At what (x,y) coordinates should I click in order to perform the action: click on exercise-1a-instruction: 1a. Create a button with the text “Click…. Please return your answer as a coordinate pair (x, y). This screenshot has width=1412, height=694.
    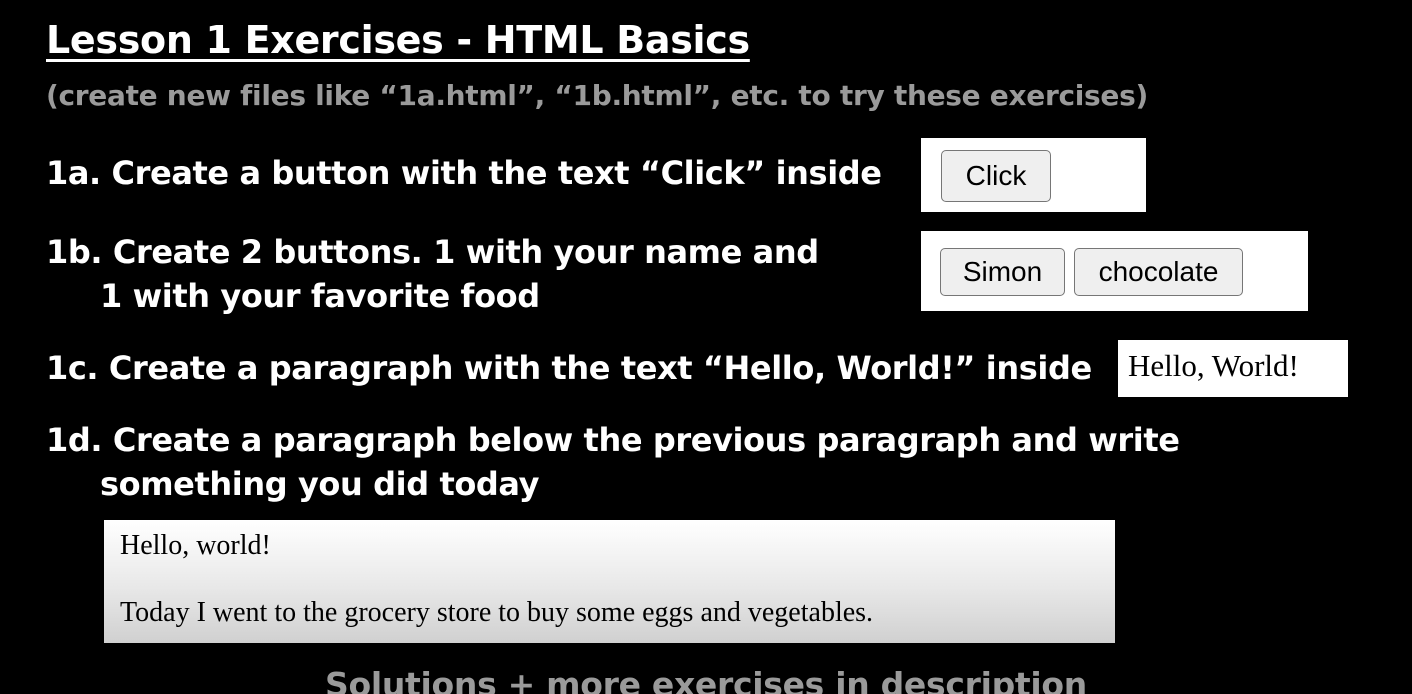
    Looking at the image, I should click on (464, 173).